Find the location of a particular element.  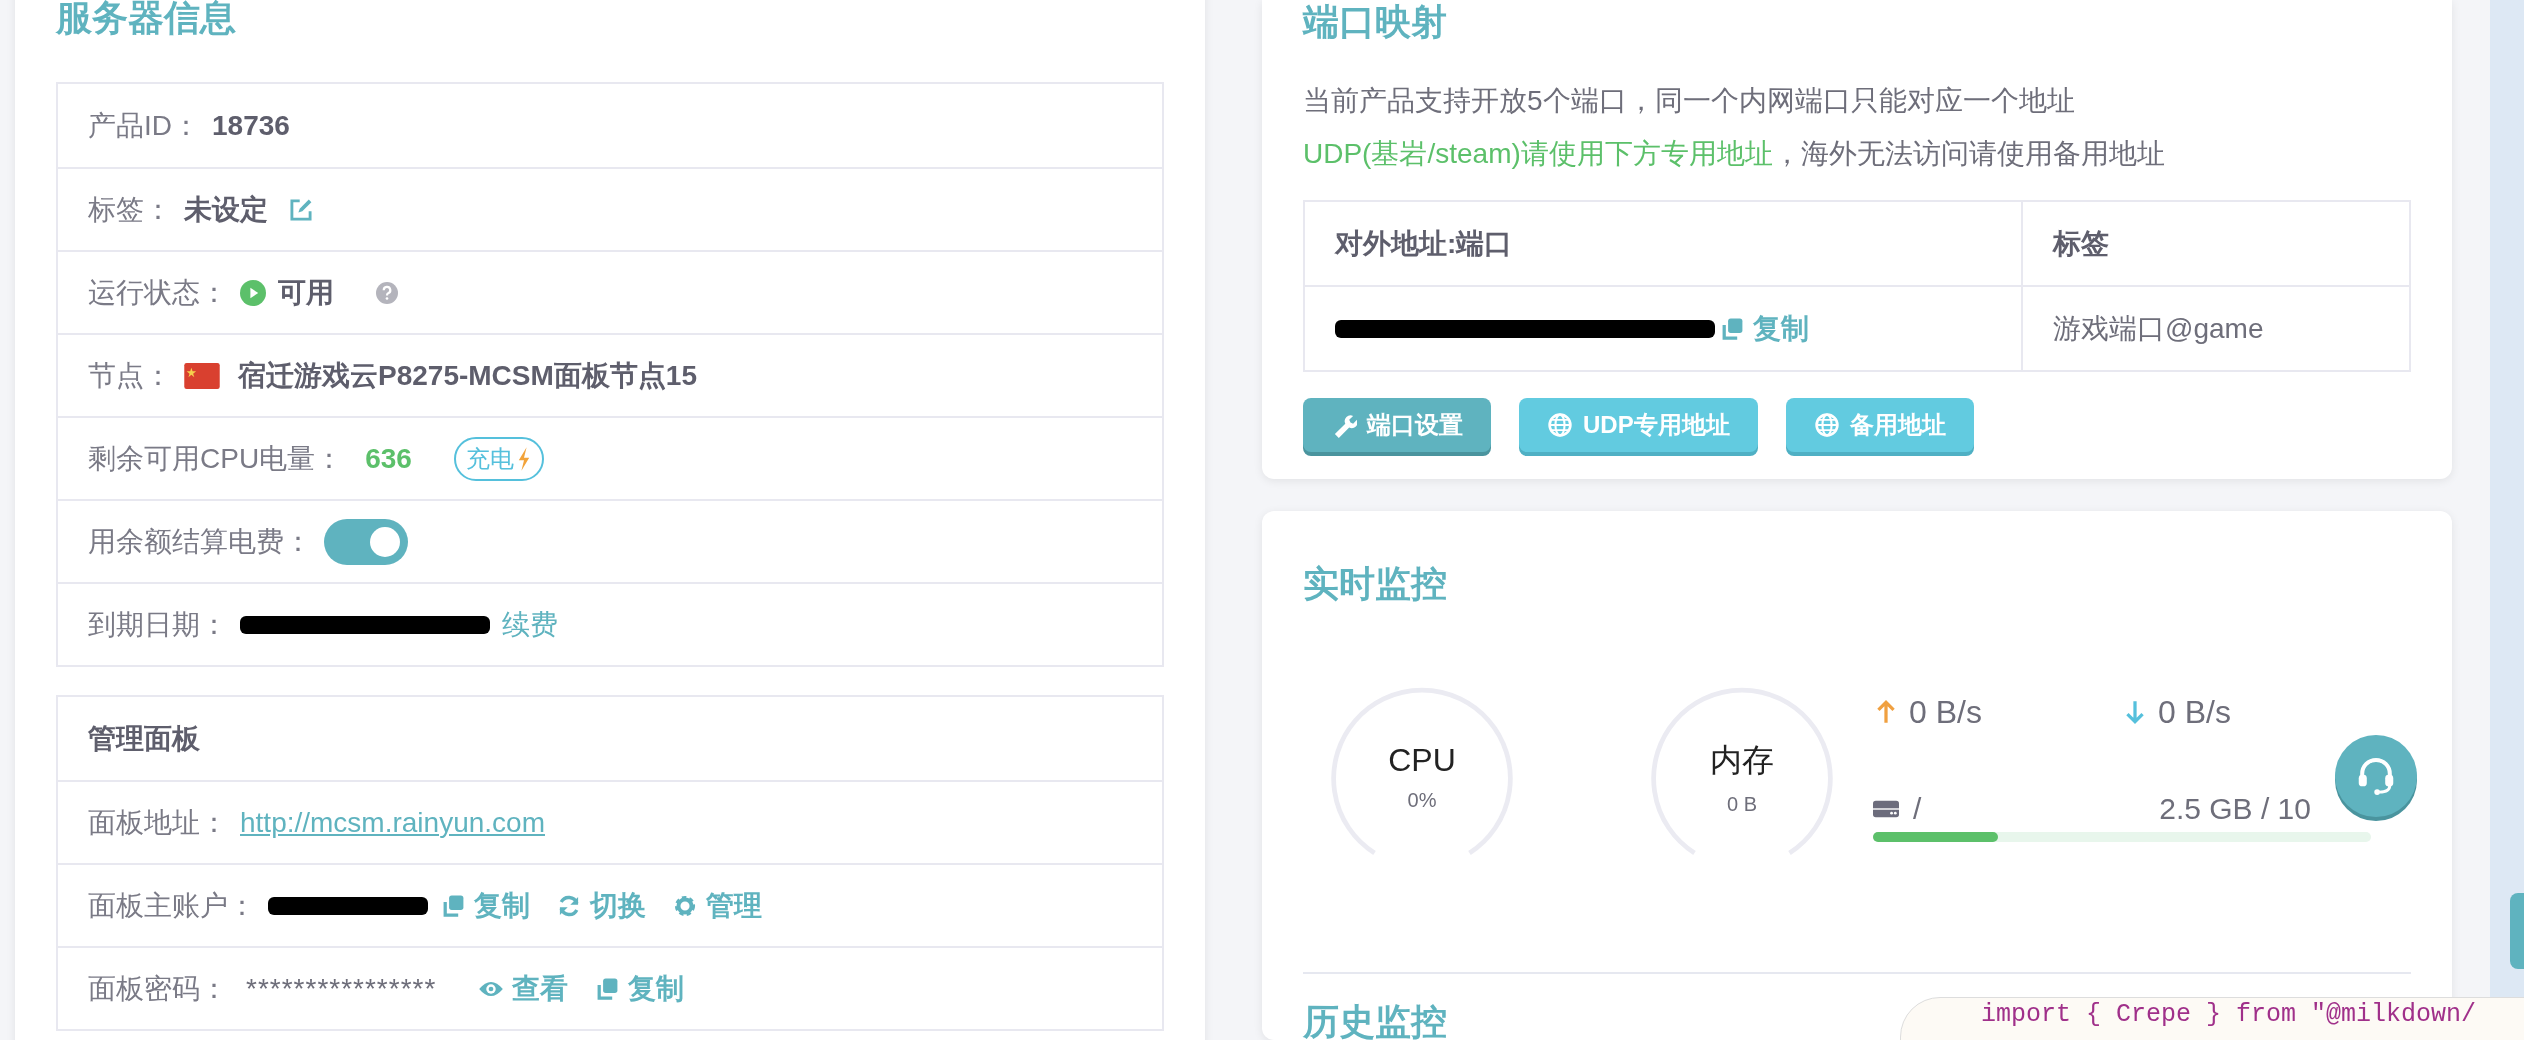

upload-speed: 0 B/s is located at coordinates (1945, 712).